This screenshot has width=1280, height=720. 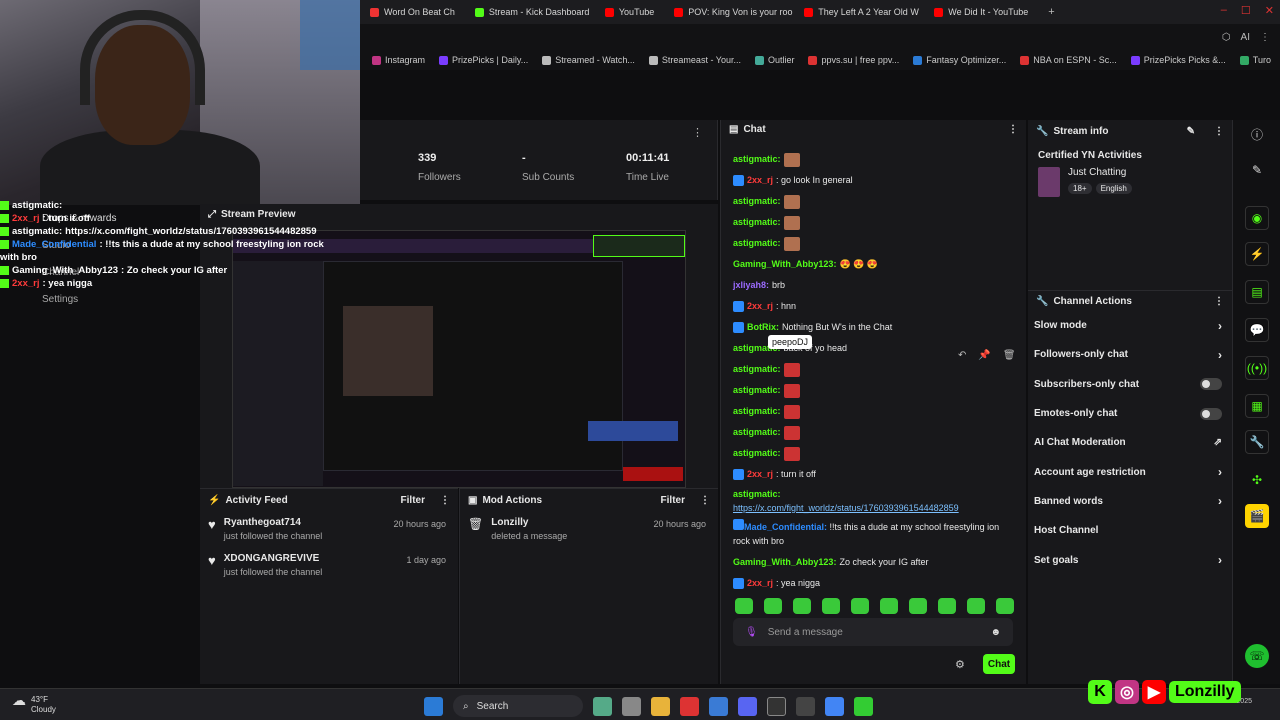 What do you see at coordinates (859, 12) in the screenshot?
I see `browser-tab: They Left A 2 Year Old W` at bounding box center [859, 12].